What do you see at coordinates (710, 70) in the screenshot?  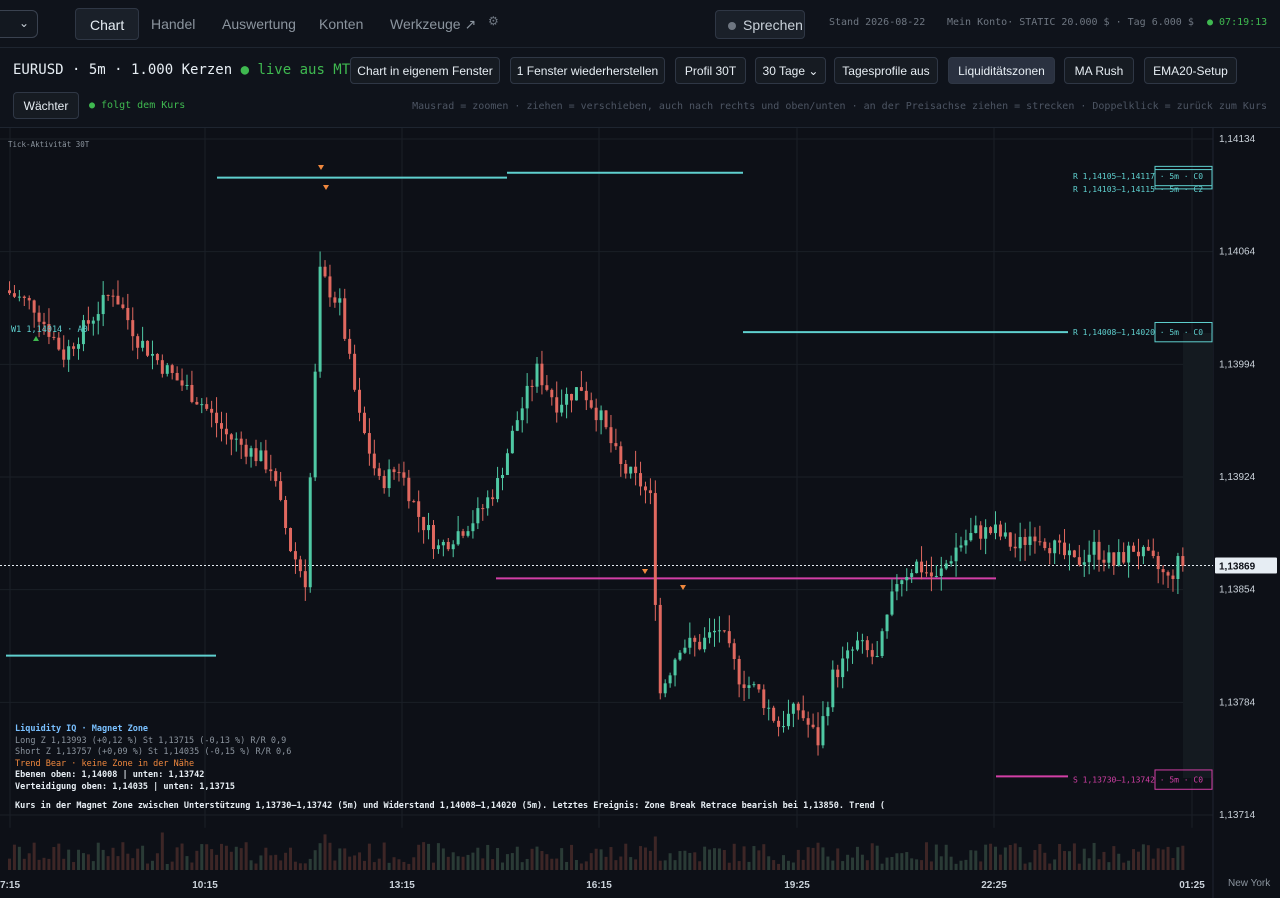 I see `profile-30t-button: Profil 30T` at bounding box center [710, 70].